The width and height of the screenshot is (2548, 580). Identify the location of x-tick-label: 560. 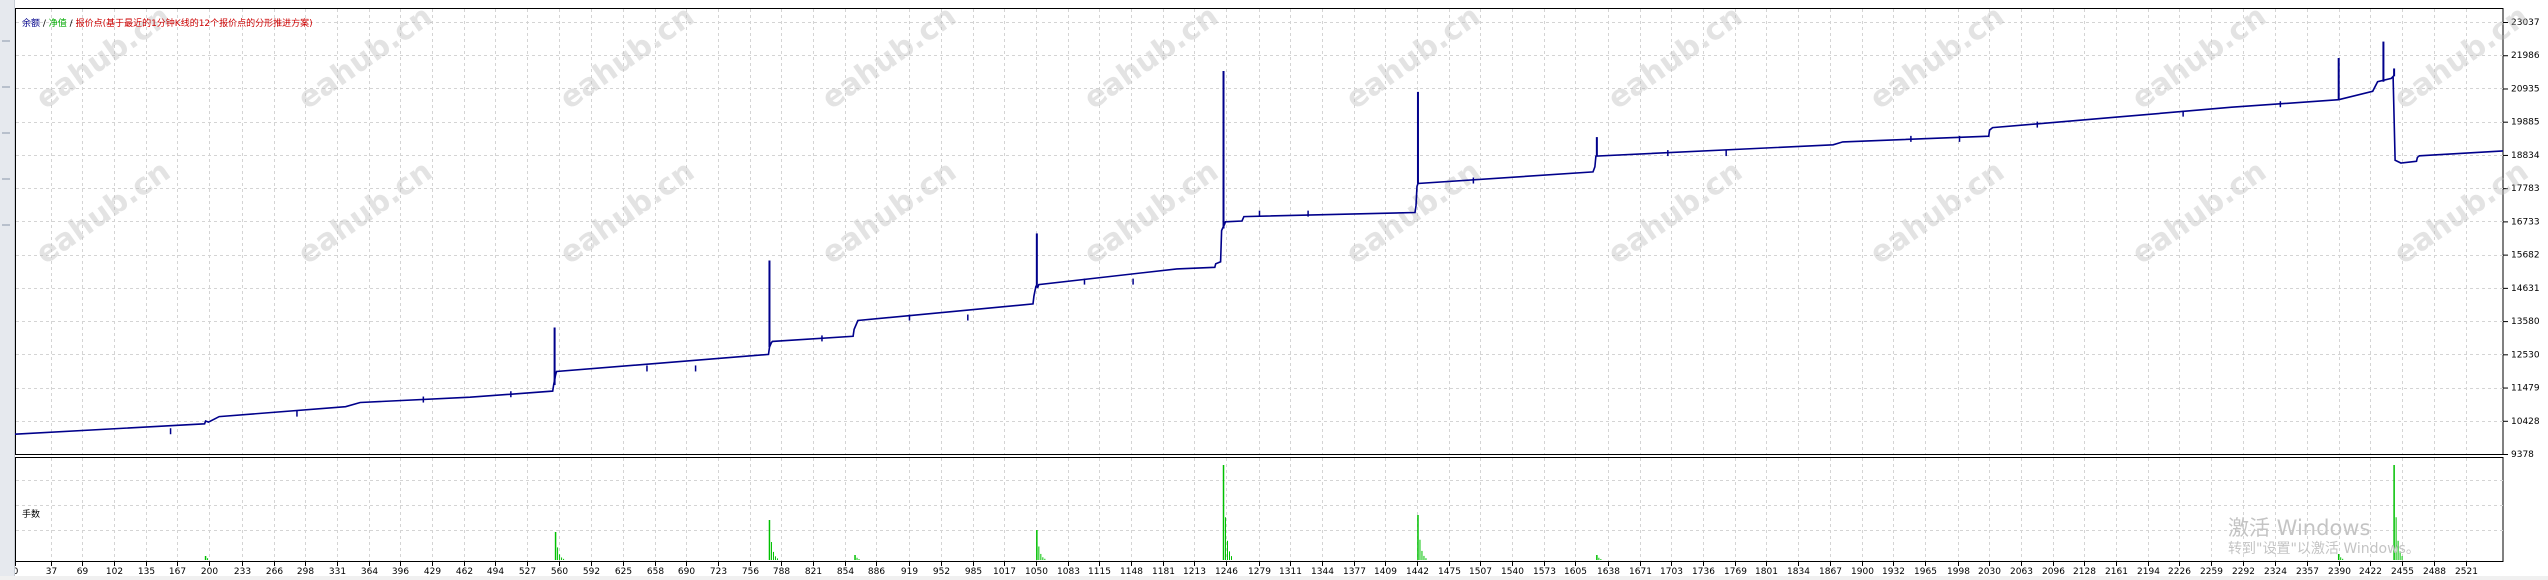
(559, 571).